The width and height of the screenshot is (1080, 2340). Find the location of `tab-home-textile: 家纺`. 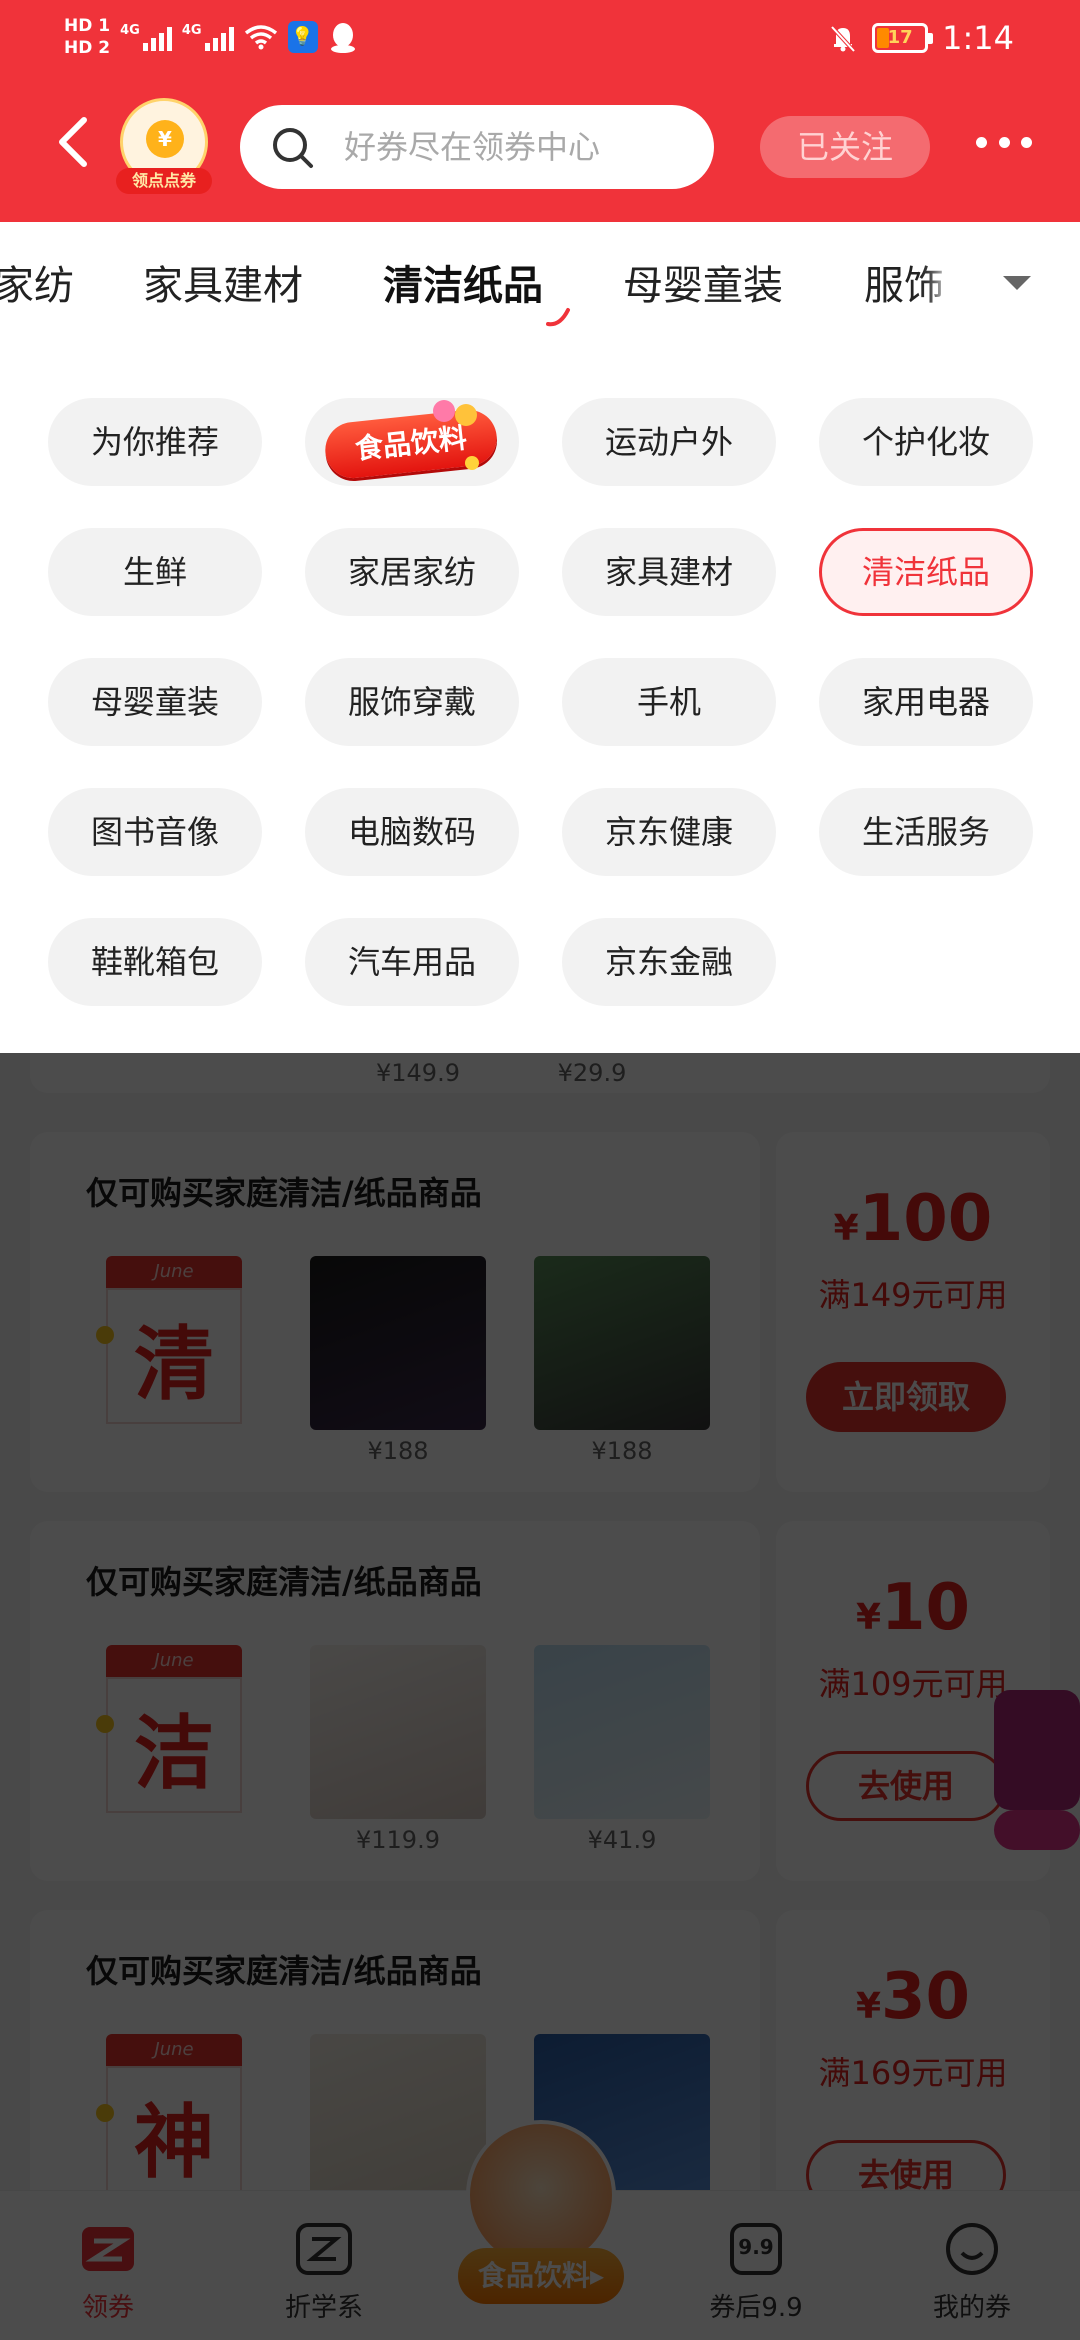

tab-home-textile: 家纺 is located at coordinates (37, 286).